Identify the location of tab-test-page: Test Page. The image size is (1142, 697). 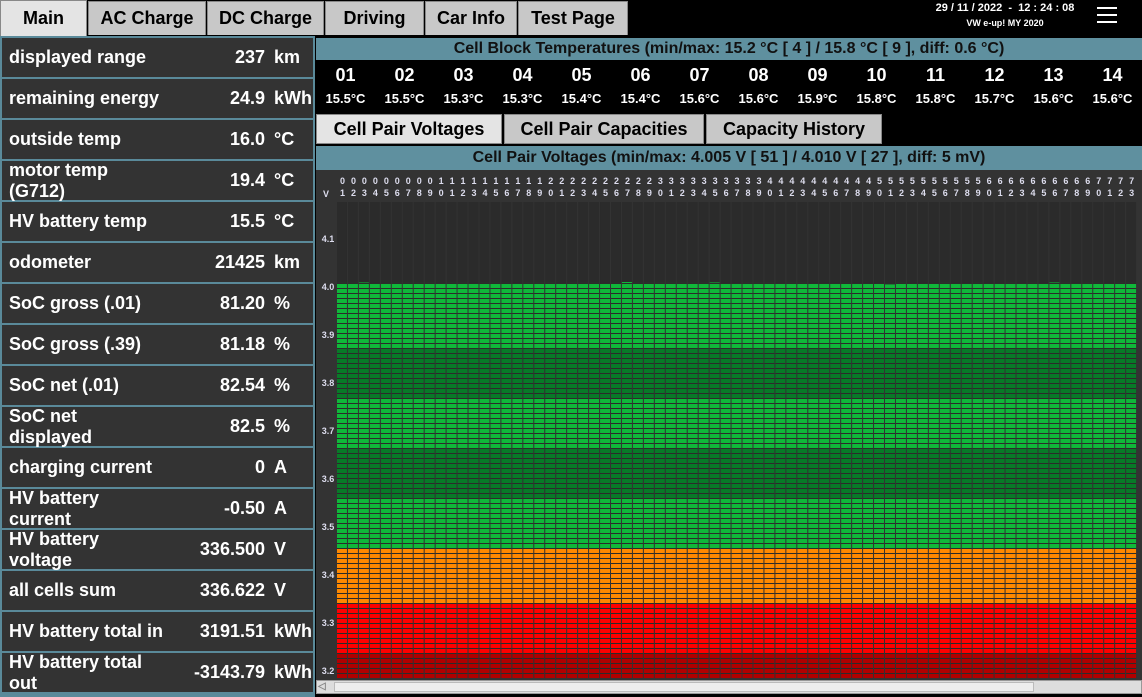
(573, 18).